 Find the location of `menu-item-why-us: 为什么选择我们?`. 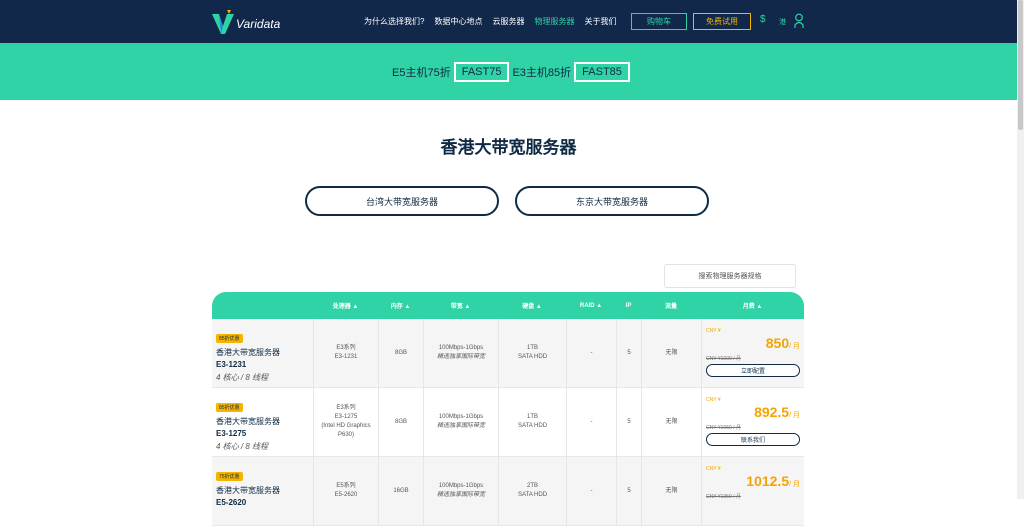

menu-item-why-us: 为什么选择我们? is located at coordinates (394, 21).